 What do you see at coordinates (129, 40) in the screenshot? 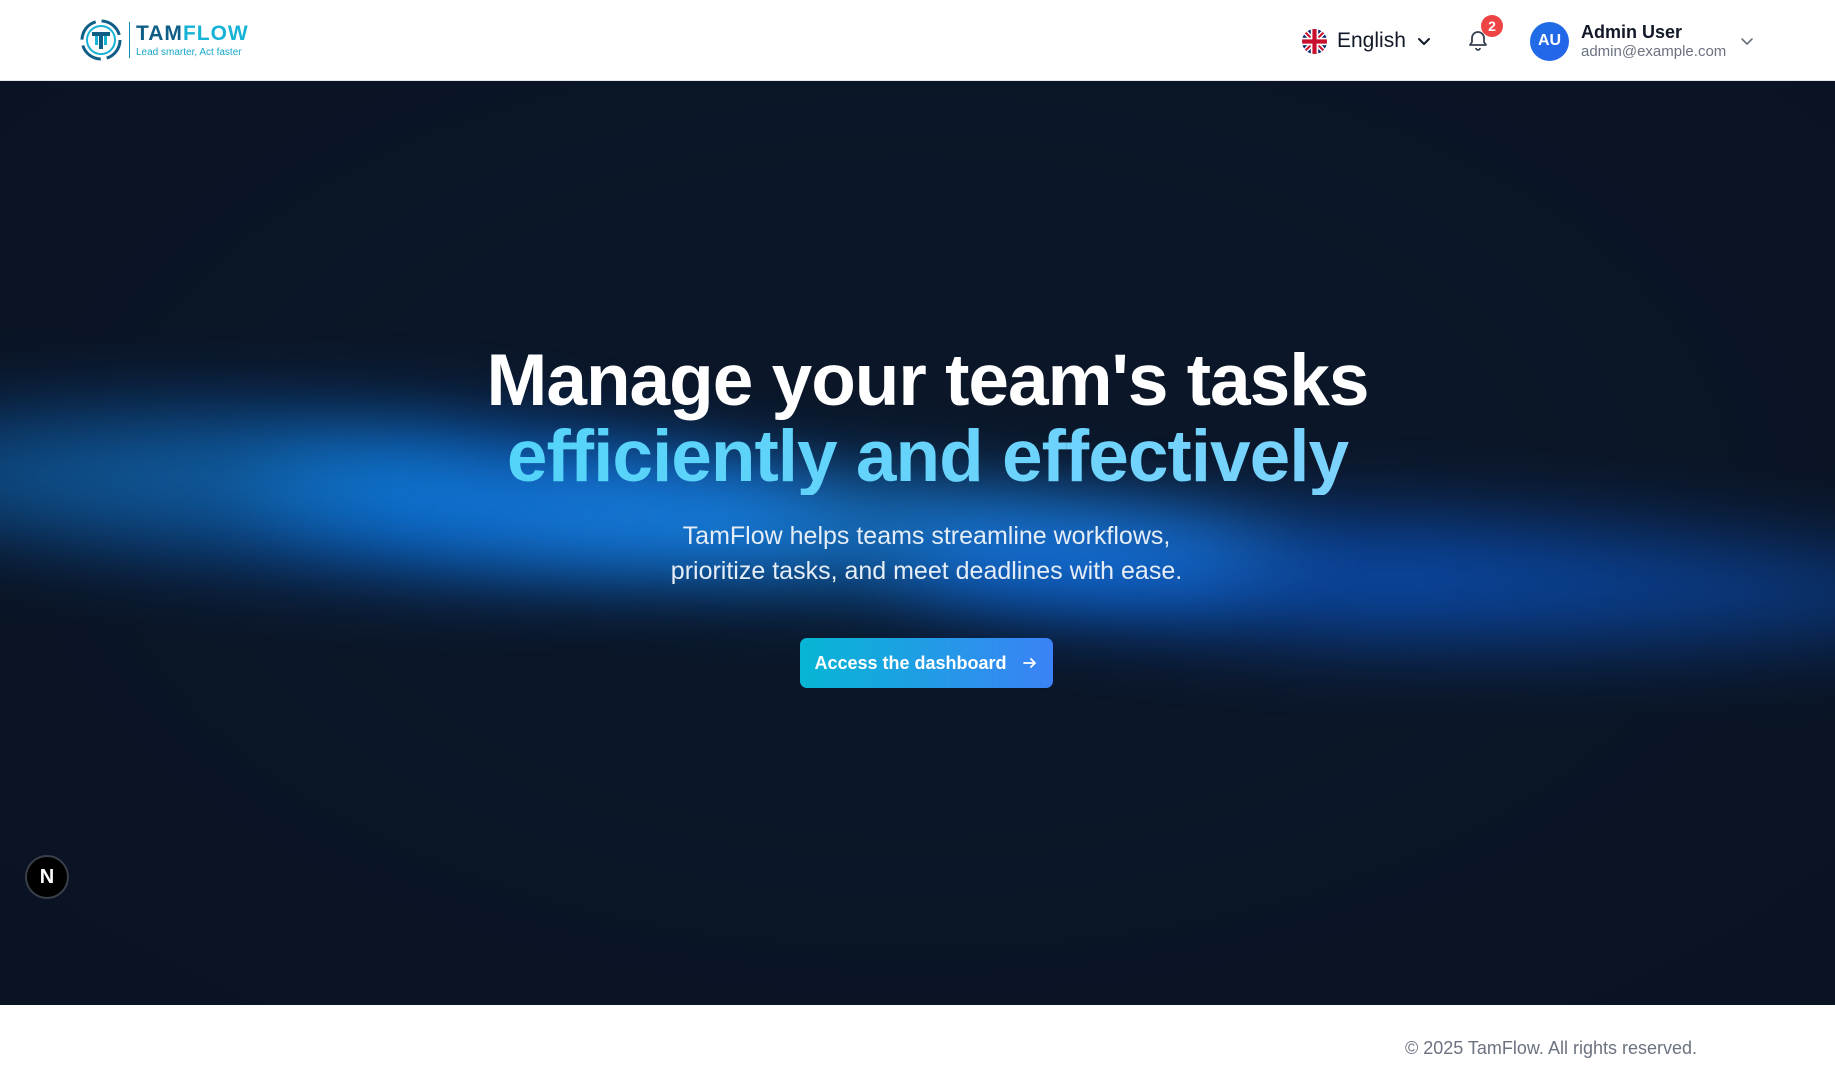
I see `logo-divider` at bounding box center [129, 40].